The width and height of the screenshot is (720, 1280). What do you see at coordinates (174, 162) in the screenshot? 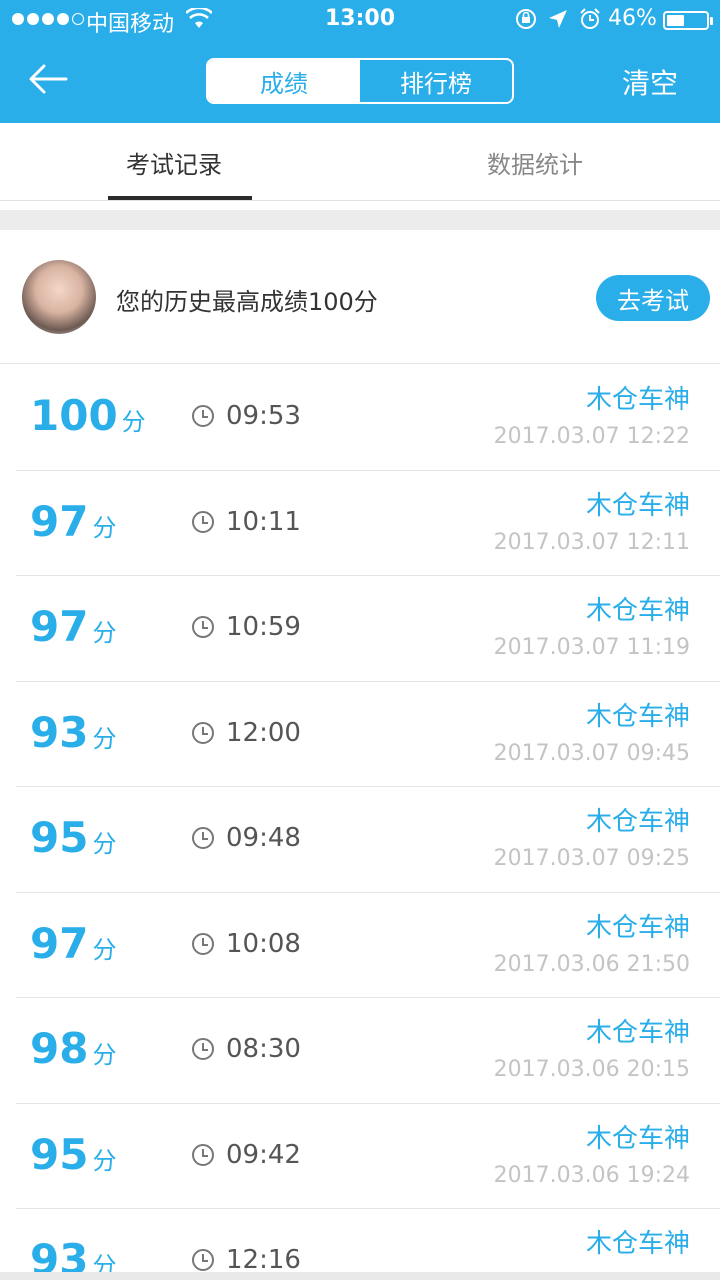
I see `tab-exam-records: 考试记录` at bounding box center [174, 162].